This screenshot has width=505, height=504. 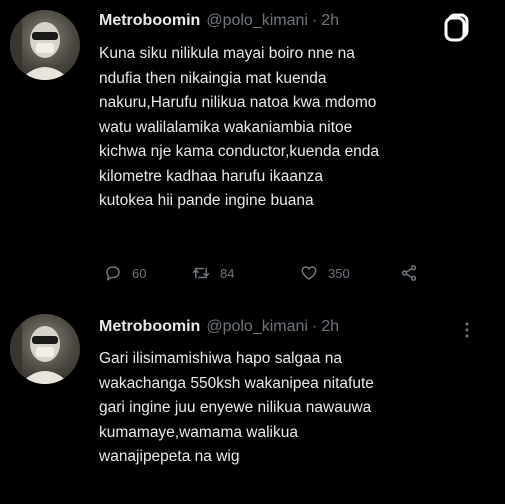 I want to click on share-button, so click(x=409, y=273).